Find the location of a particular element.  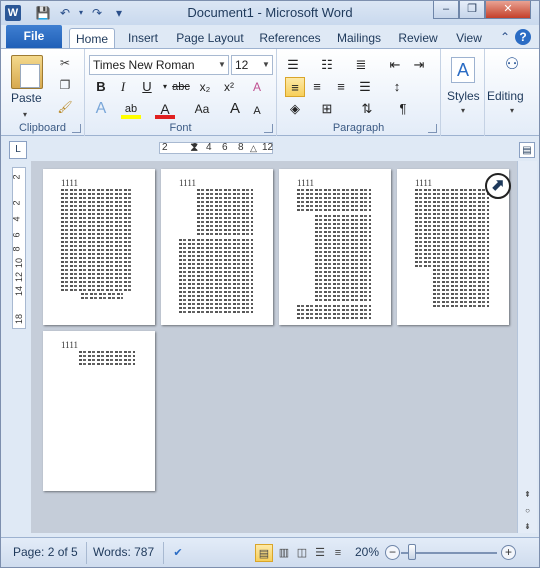

tab-mailings: Mailings is located at coordinates (359, 38).